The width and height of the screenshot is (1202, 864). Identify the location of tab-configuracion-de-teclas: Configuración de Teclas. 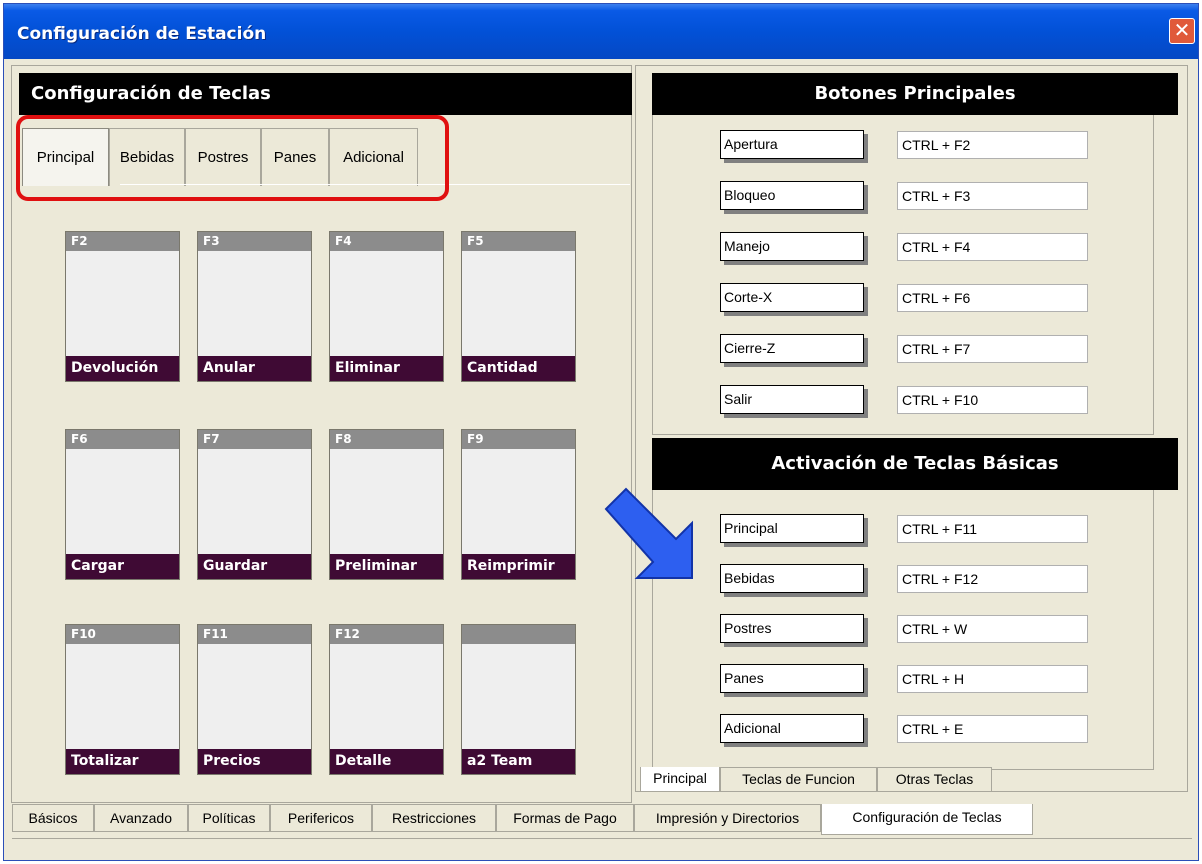
(927, 819).